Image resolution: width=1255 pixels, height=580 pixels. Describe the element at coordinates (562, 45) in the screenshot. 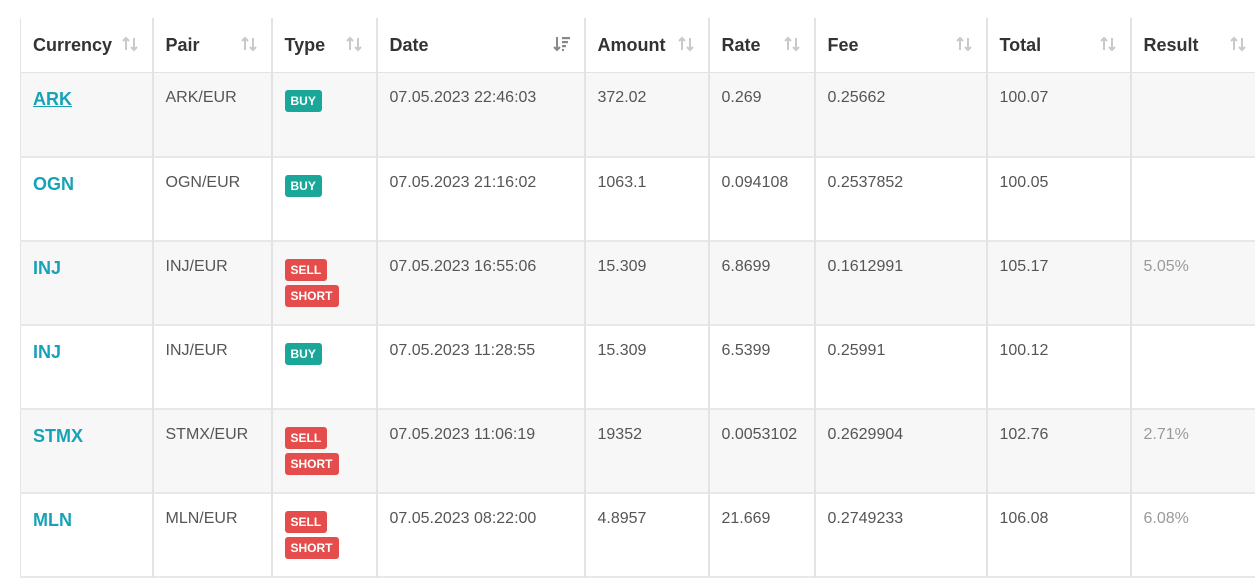

I see `sort-desc-icon` at that location.